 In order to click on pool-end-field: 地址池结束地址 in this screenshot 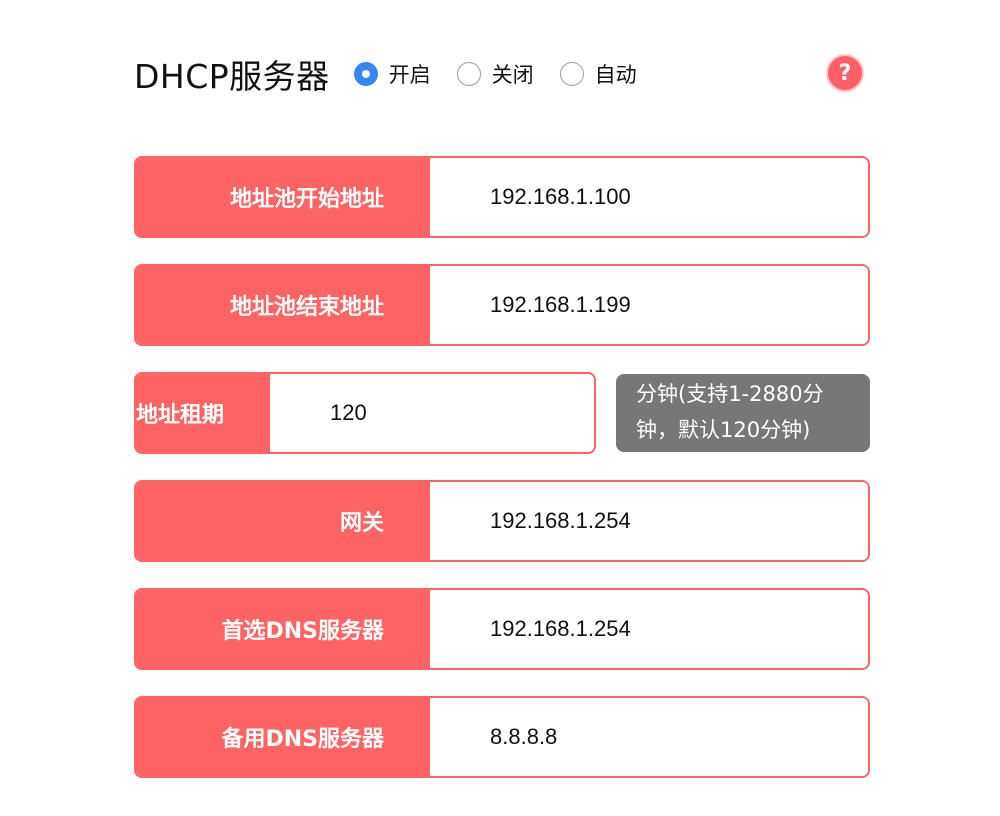, I will do `click(502, 305)`.